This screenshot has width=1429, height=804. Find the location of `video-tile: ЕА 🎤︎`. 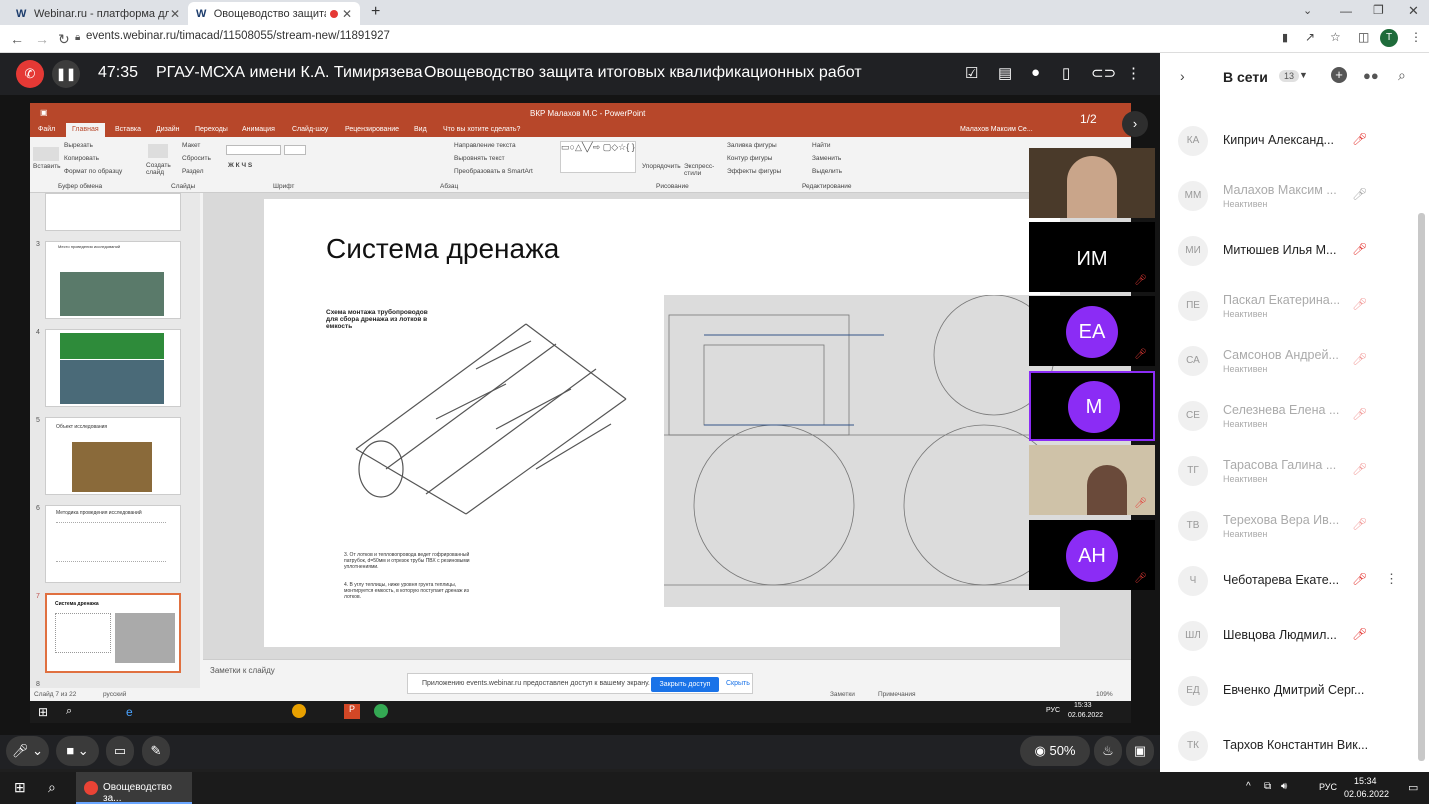

video-tile: ЕА 🎤︎ is located at coordinates (1092, 331).